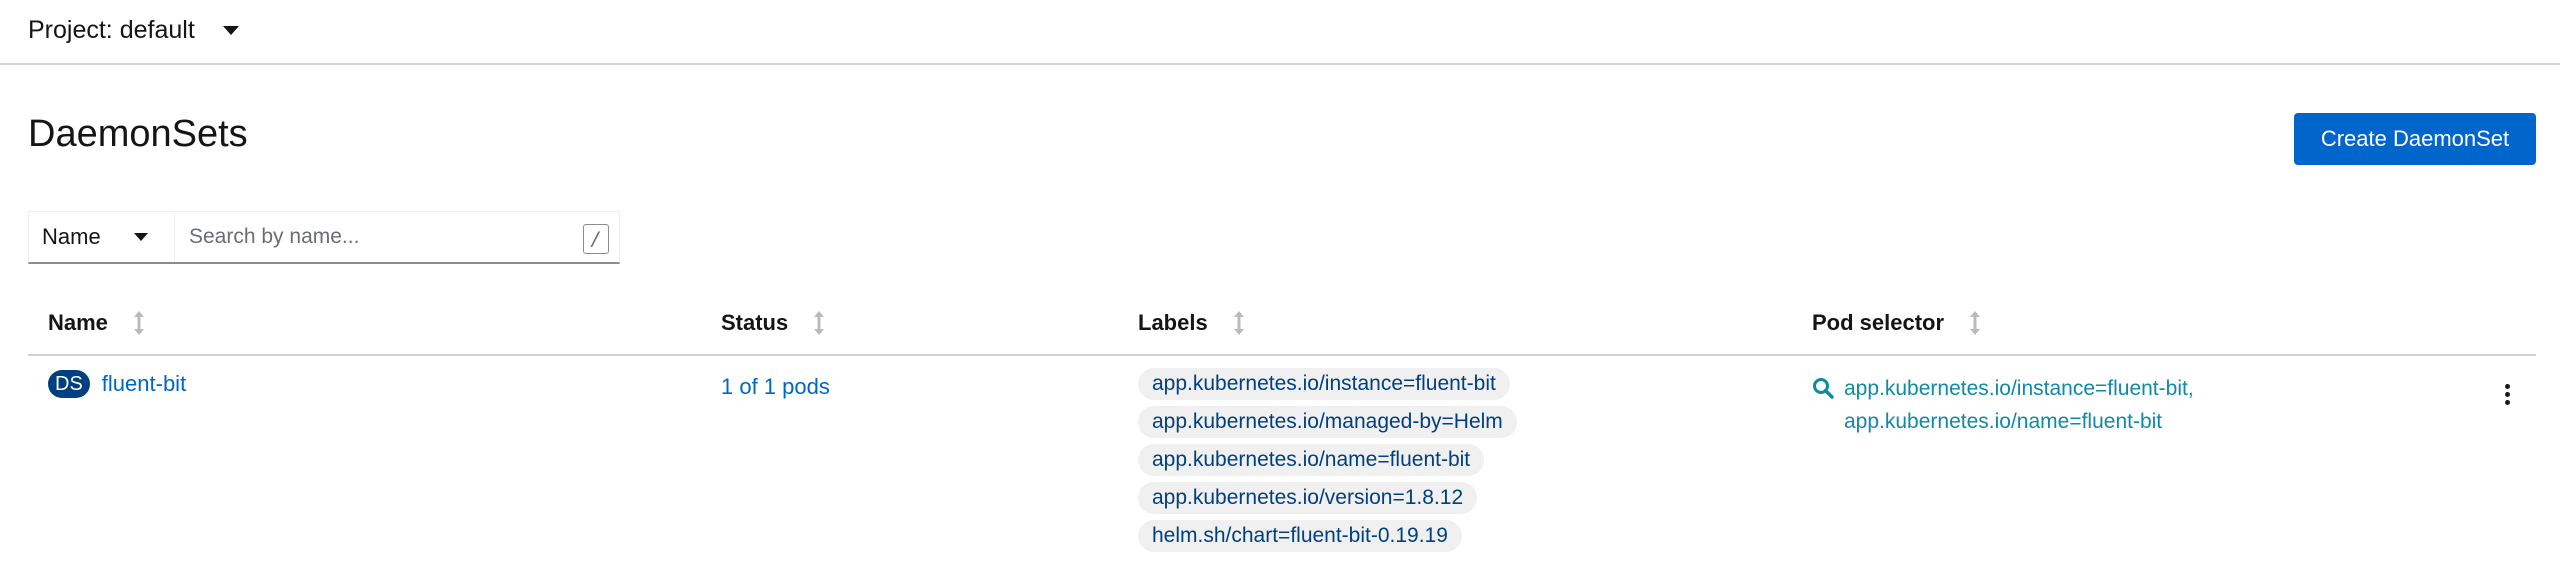 The height and width of the screenshot is (573, 2560). Describe the element at coordinates (69, 384) in the screenshot. I see `resource-badge: DS` at that location.